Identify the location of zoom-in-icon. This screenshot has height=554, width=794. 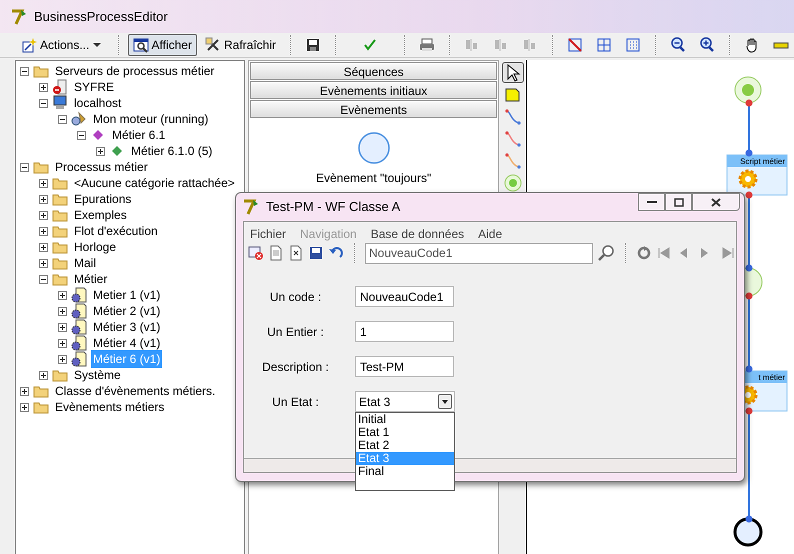
(707, 45).